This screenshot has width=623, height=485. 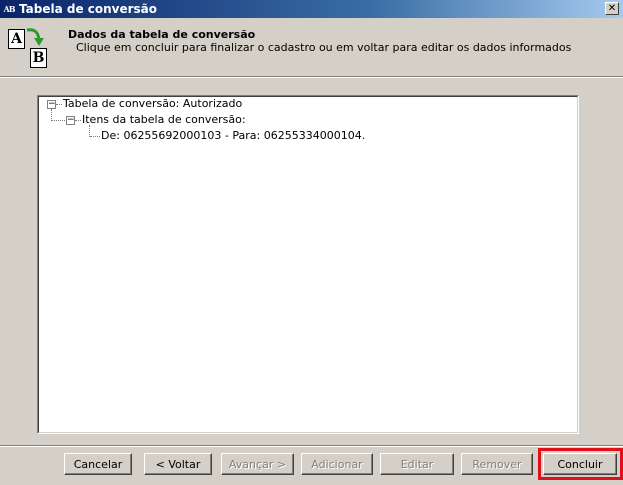 What do you see at coordinates (162, 34) in the screenshot?
I see `header-title: Dados da tabela de conversão` at bounding box center [162, 34].